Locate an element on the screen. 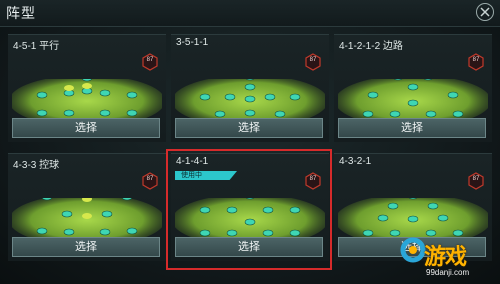 This screenshot has width=500, height=284. watermark-url: 99danji.com is located at coordinates (448, 272).